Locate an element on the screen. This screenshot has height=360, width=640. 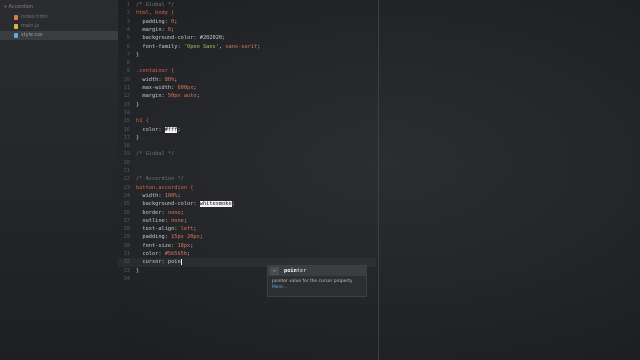
code-text: color: #fff; is located at coordinates (158, 130).